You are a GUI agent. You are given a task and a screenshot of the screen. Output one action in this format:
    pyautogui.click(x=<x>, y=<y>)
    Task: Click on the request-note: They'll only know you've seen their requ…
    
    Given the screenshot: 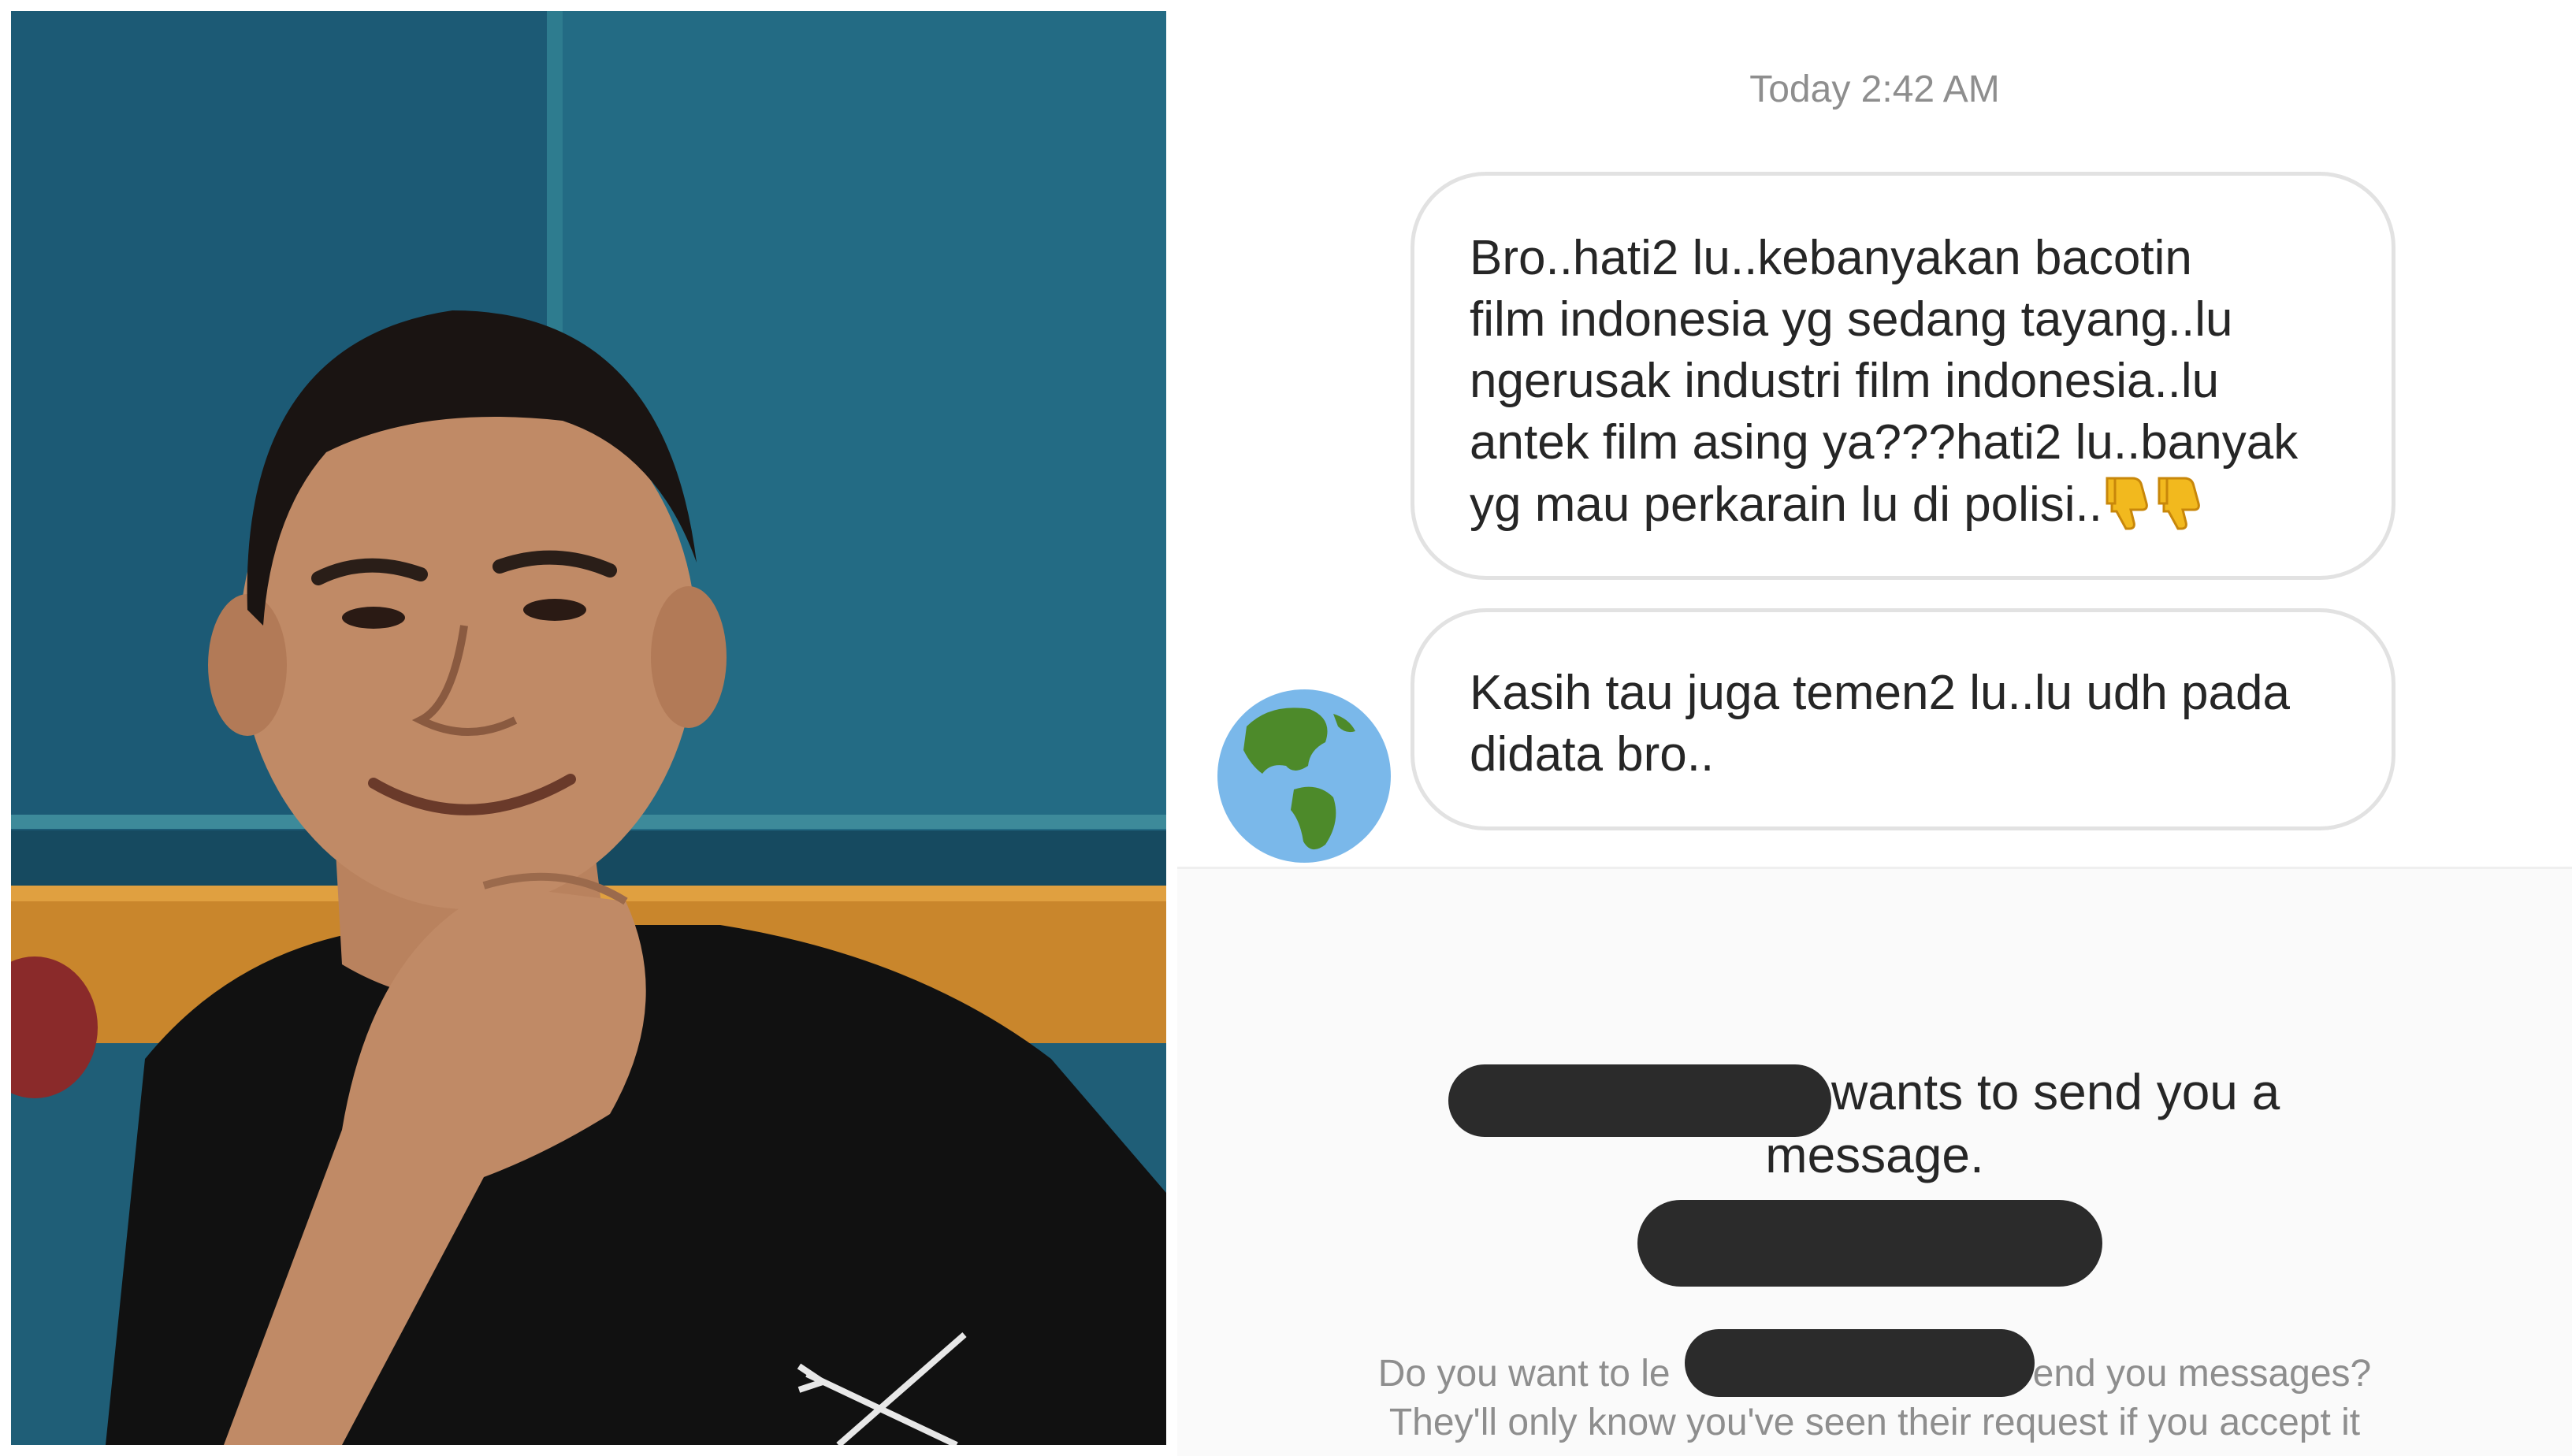 What is the action you would take?
    pyautogui.click(x=1874, y=1422)
    